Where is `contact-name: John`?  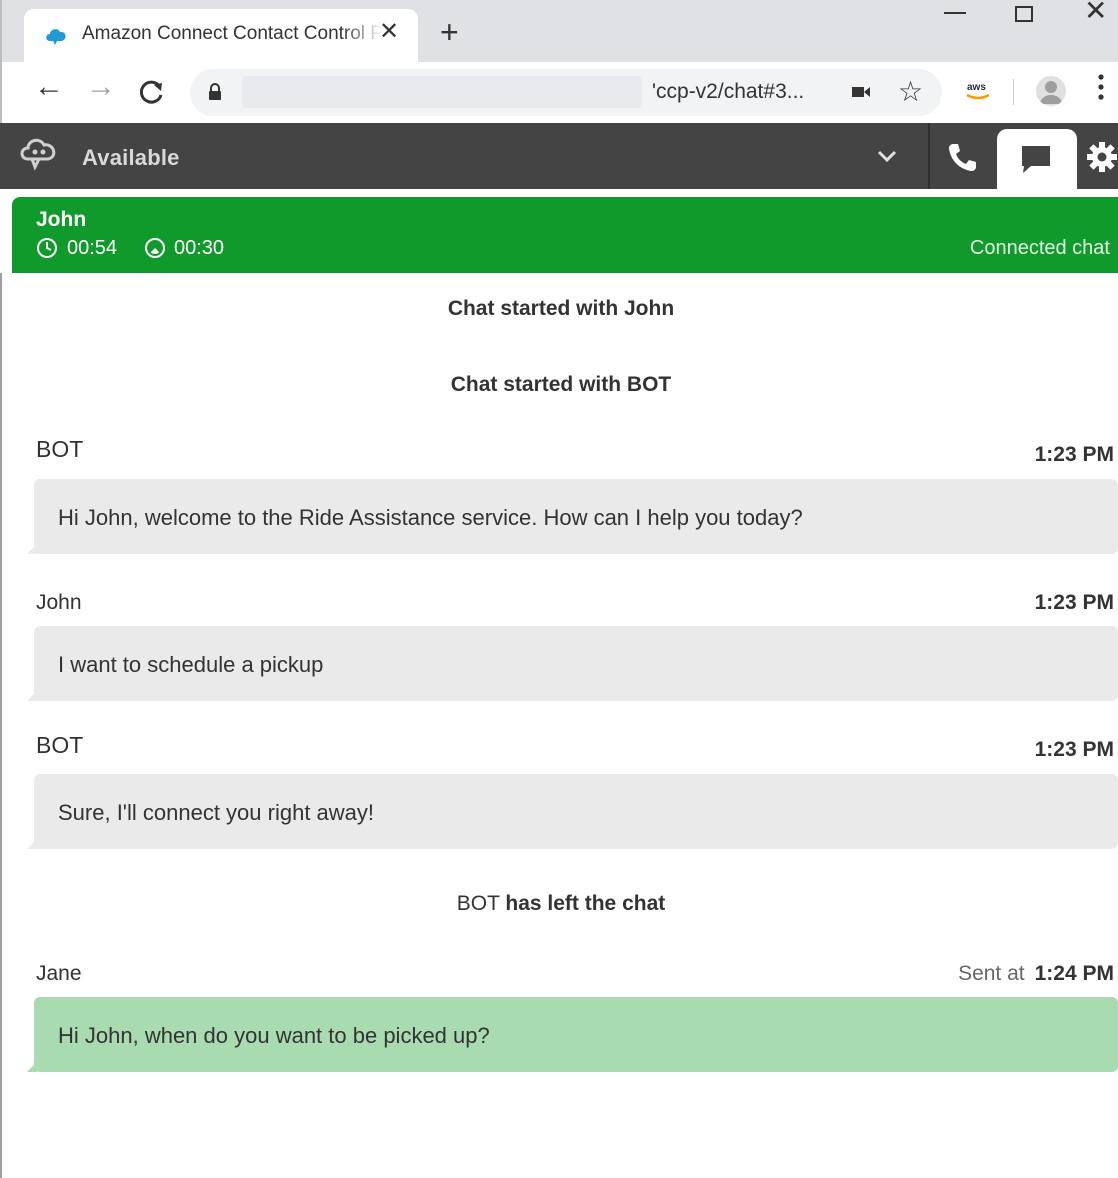 contact-name: John is located at coordinates (61, 219).